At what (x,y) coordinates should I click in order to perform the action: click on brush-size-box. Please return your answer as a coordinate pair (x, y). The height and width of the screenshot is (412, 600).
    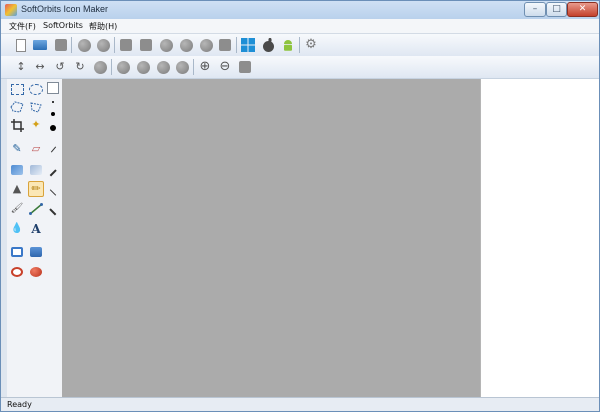
    Looking at the image, I should click on (53, 88).